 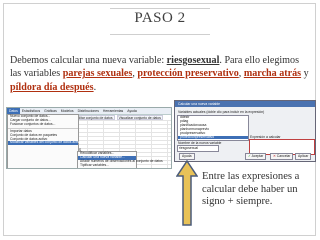 I want to click on check-icon: ✓, so click(x=249, y=156).